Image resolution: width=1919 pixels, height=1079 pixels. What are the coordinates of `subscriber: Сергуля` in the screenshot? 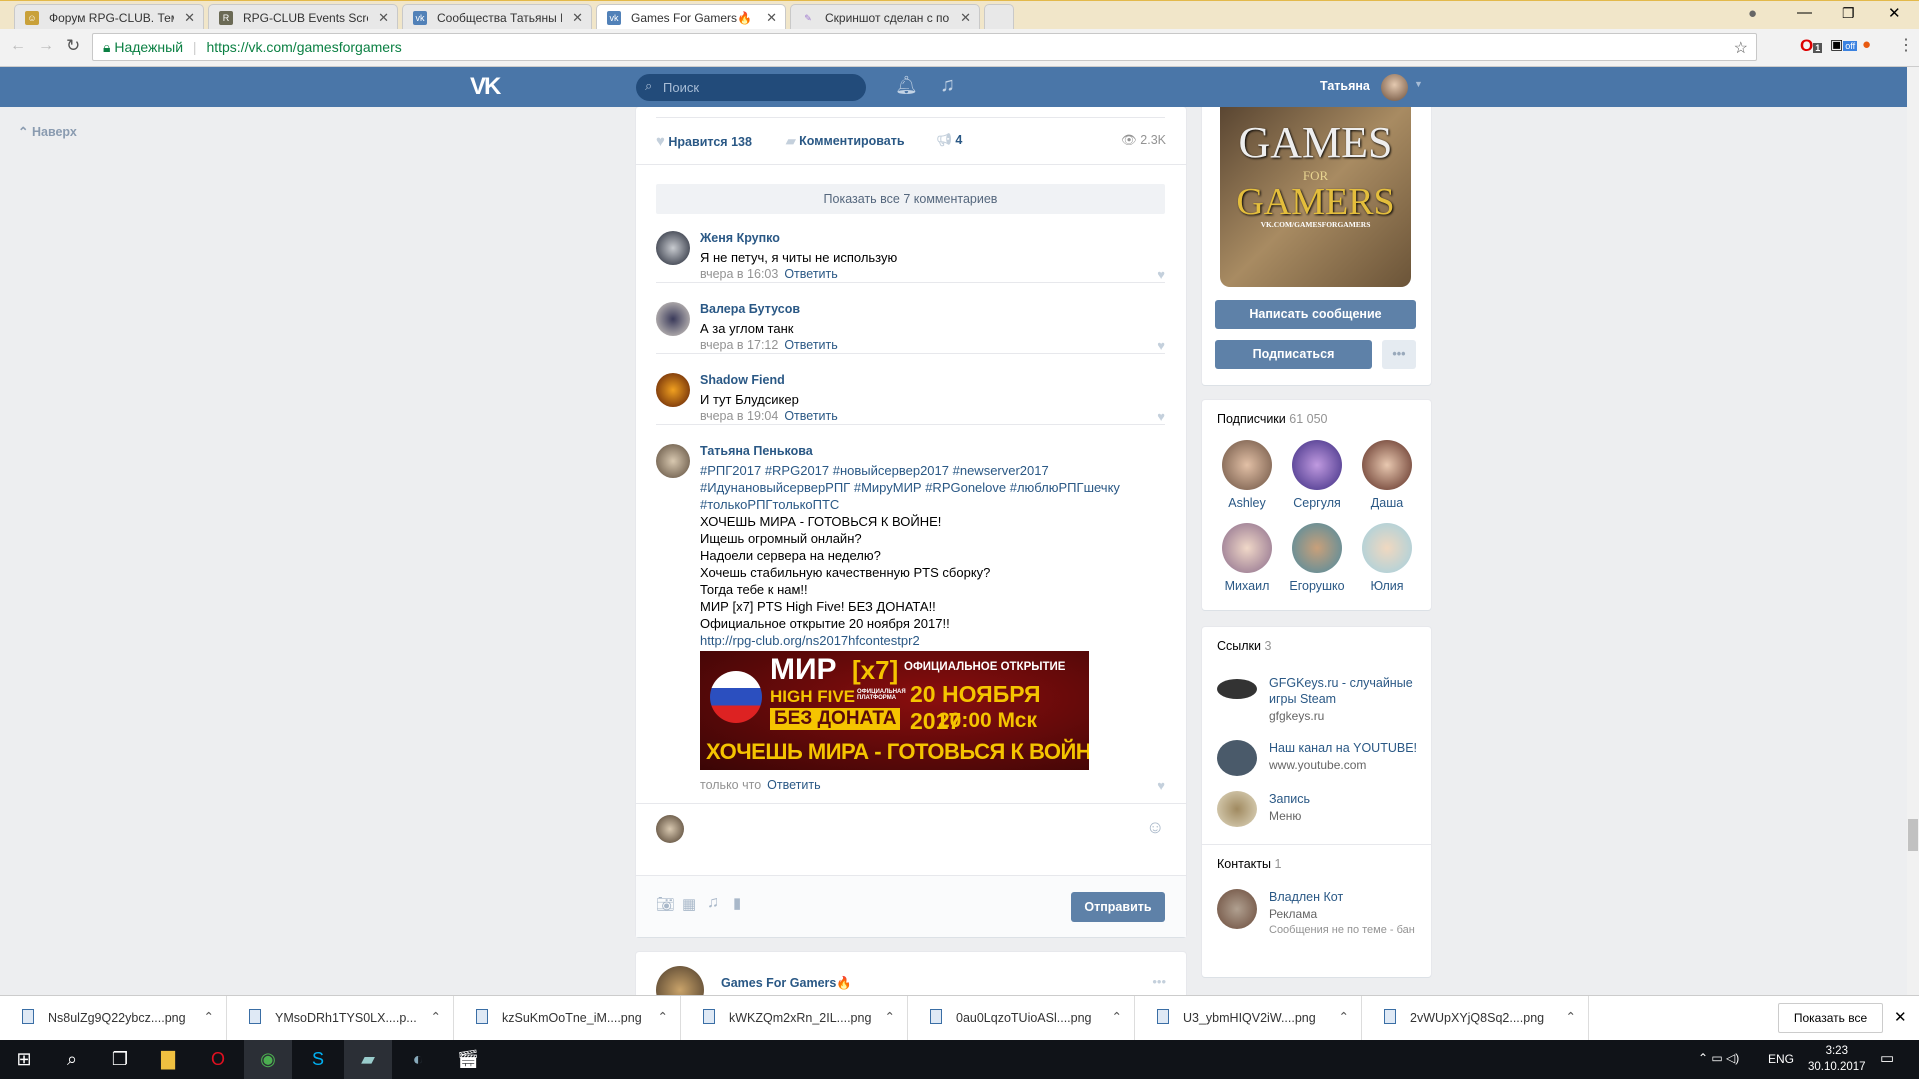 It's located at (1317, 475).